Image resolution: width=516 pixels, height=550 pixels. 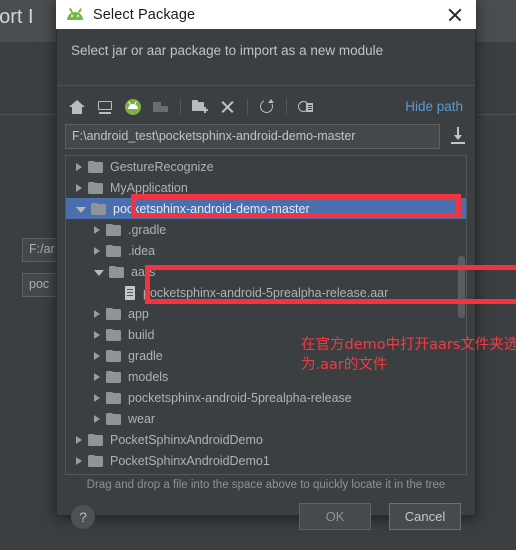 I want to click on tree-row-label: PocketSphinxAndroidDemo, so click(x=186, y=439).